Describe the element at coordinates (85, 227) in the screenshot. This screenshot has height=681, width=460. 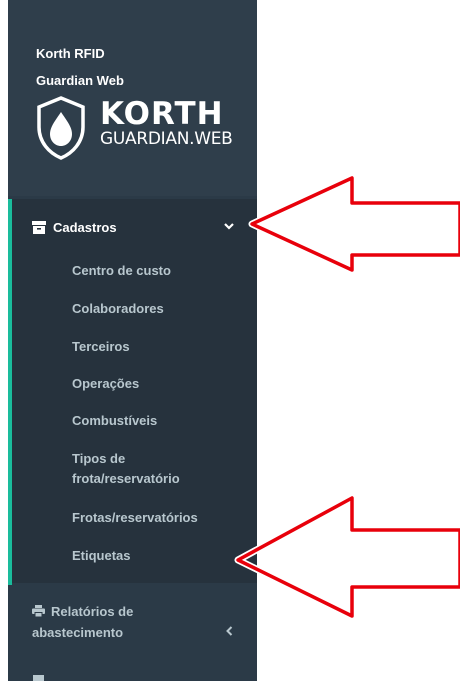
I see `menu-item-label: Cadastros` at that location.